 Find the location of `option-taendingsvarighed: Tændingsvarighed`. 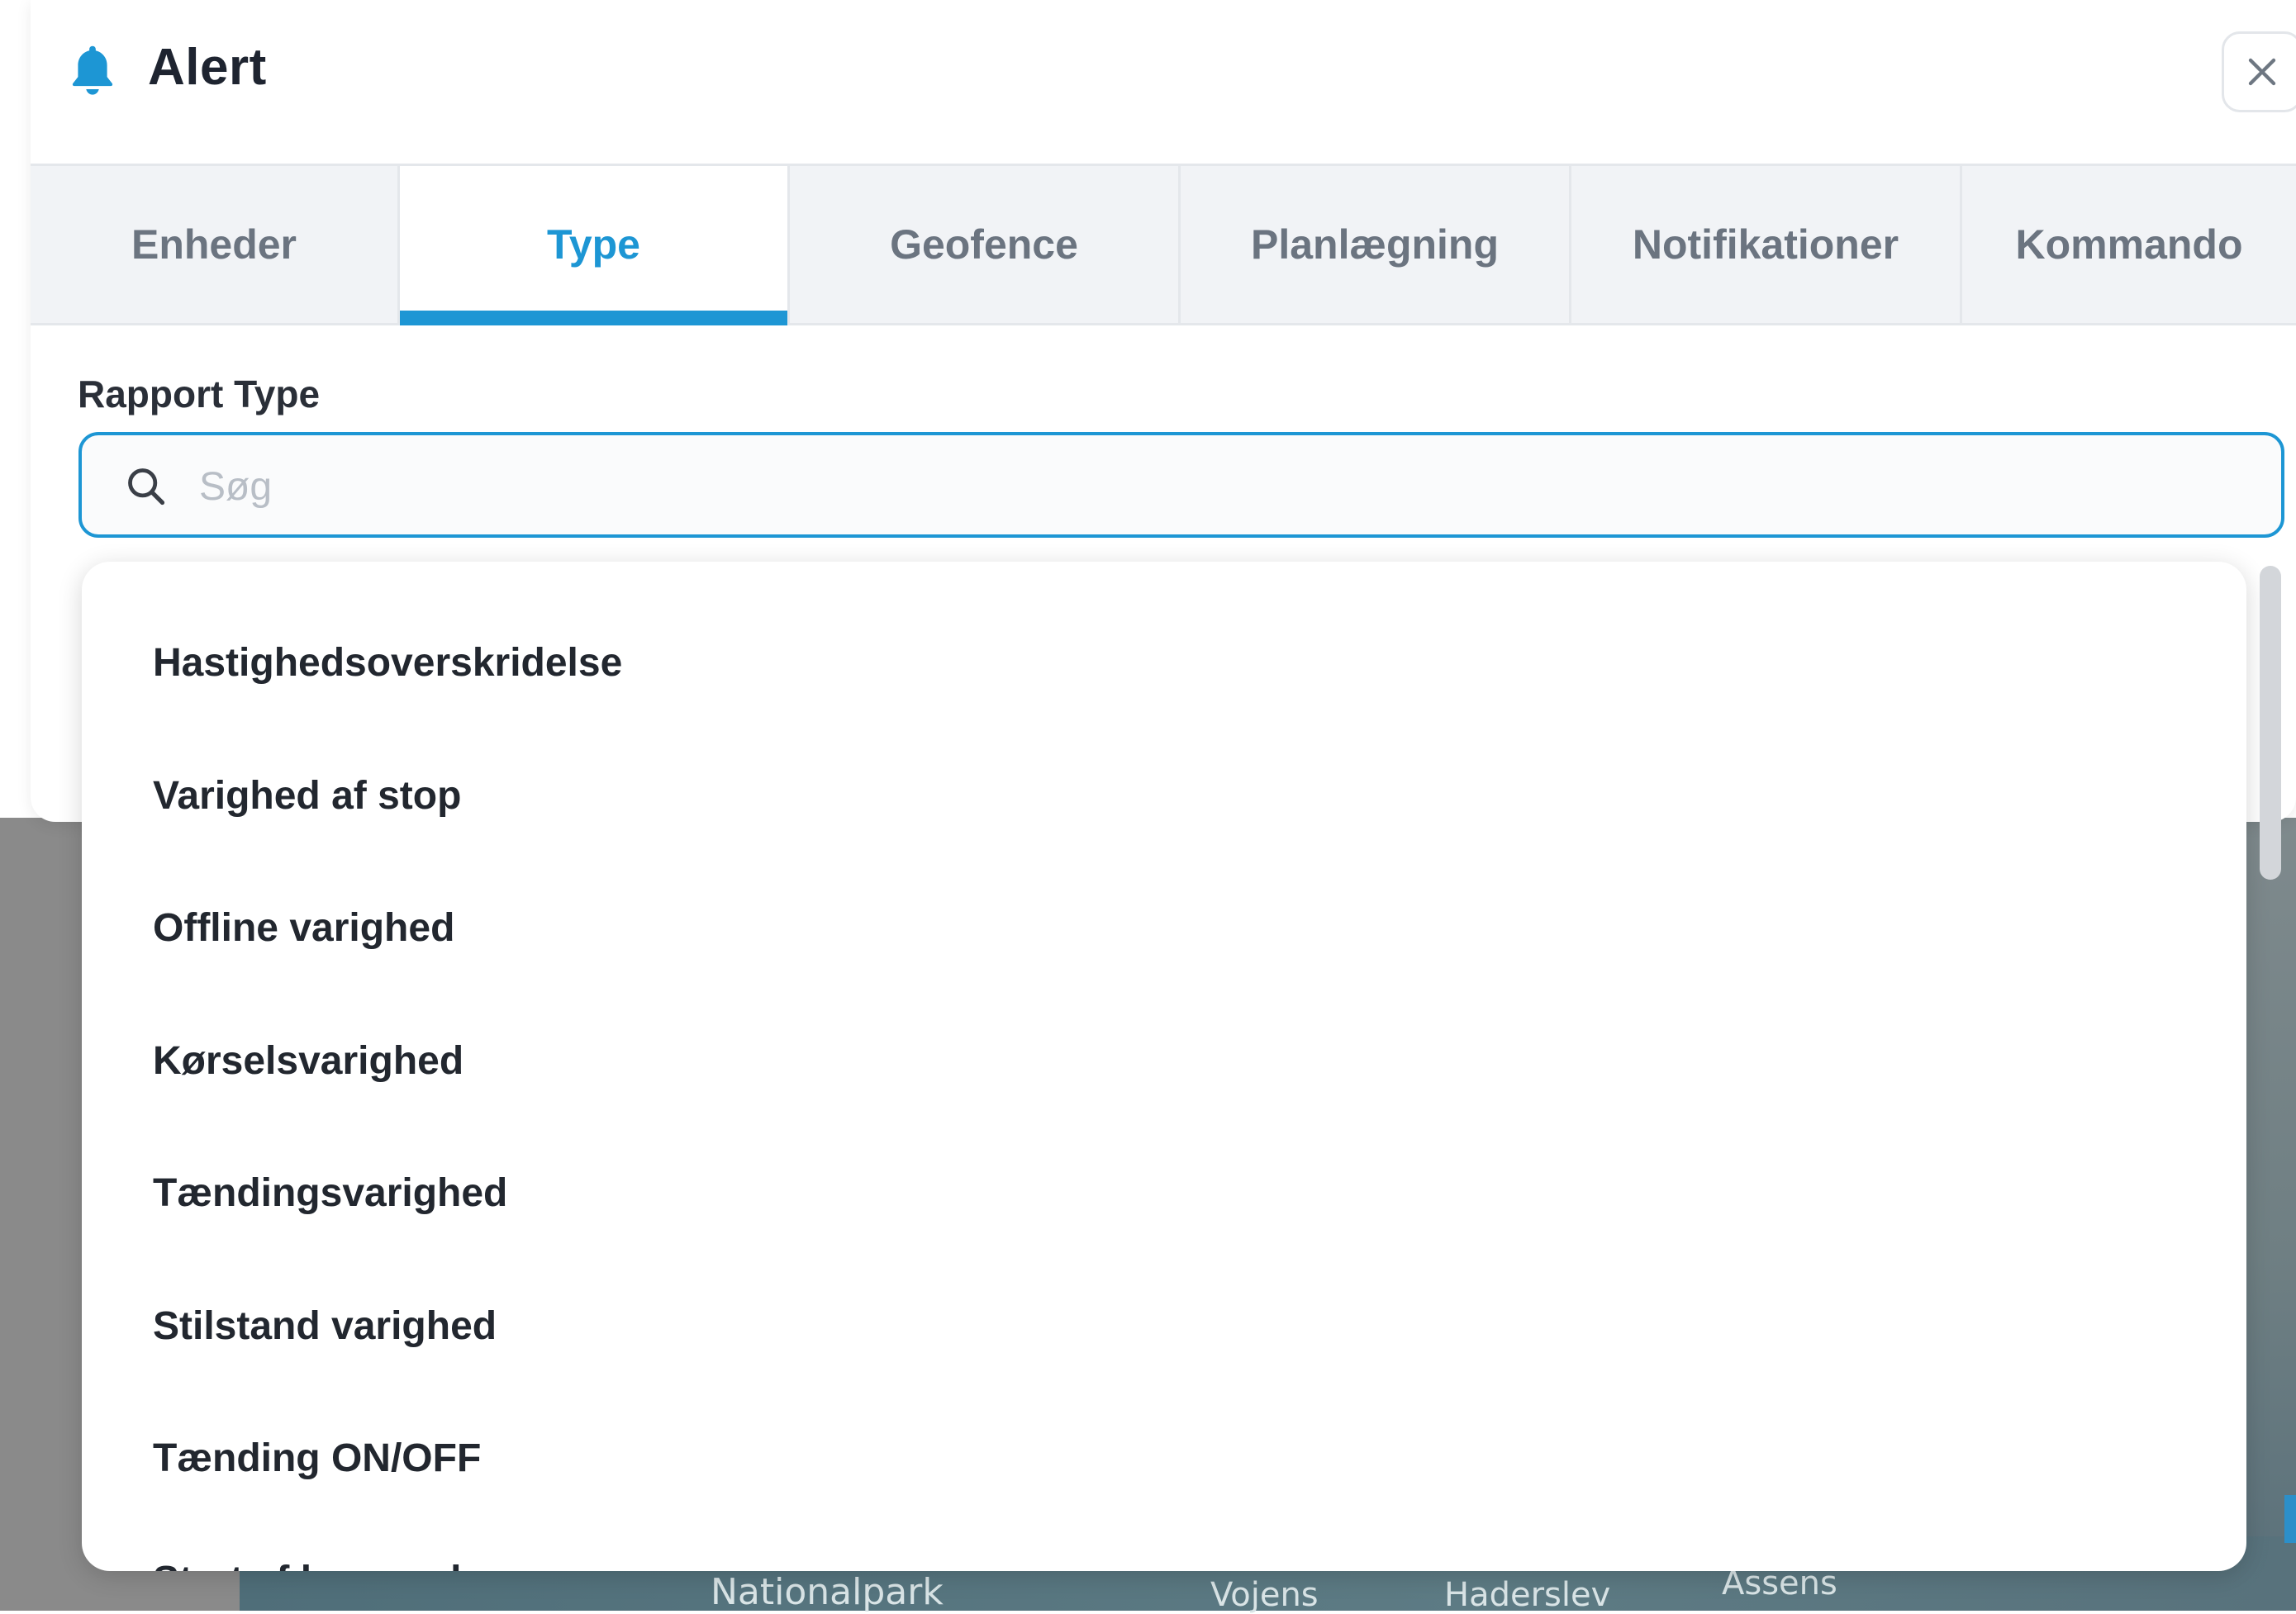

option-taendingsvarighed: Tændingsvarighed is located at coordinates (330, 1193).